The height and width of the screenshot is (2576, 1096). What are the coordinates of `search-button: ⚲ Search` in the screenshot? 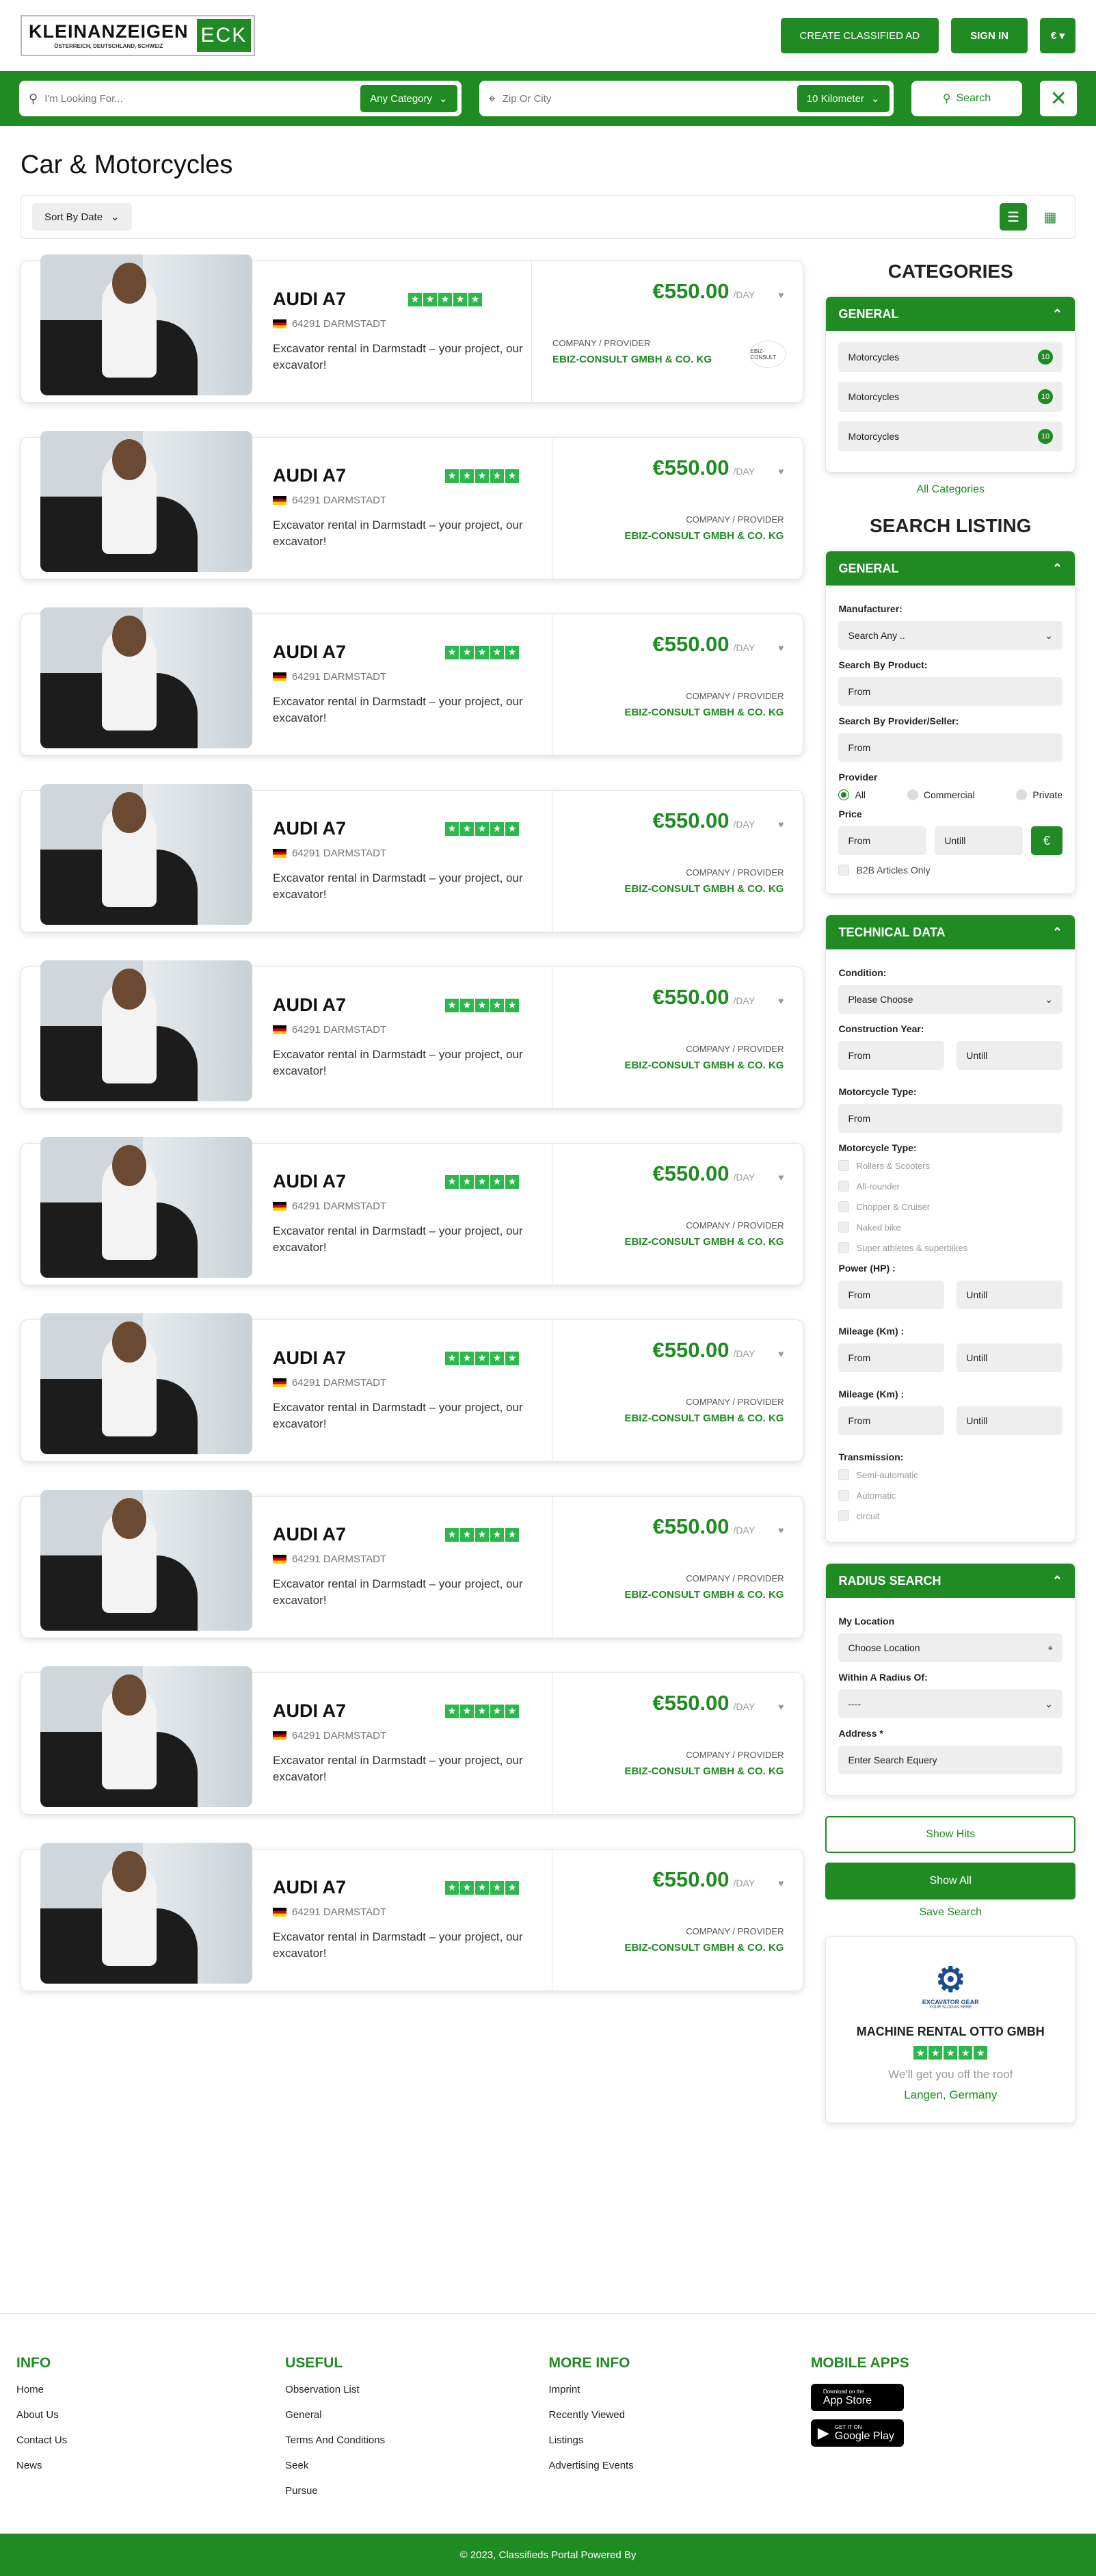 It's located at (967, 98).